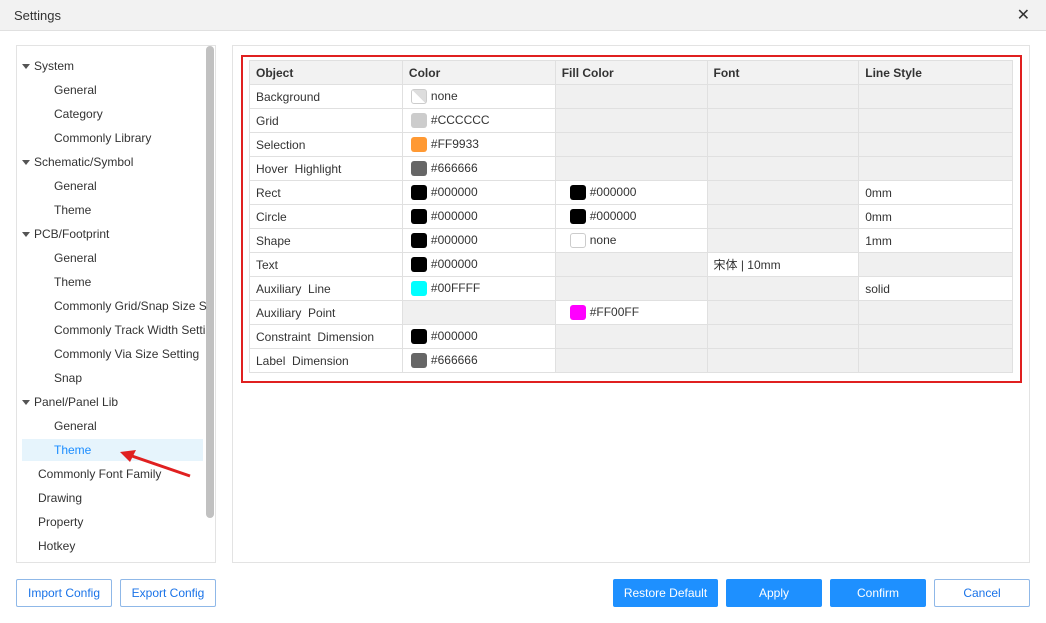 This screenshot has height=623, width=1046. I want to click on line-cell: 1mm, so click(935, 240).